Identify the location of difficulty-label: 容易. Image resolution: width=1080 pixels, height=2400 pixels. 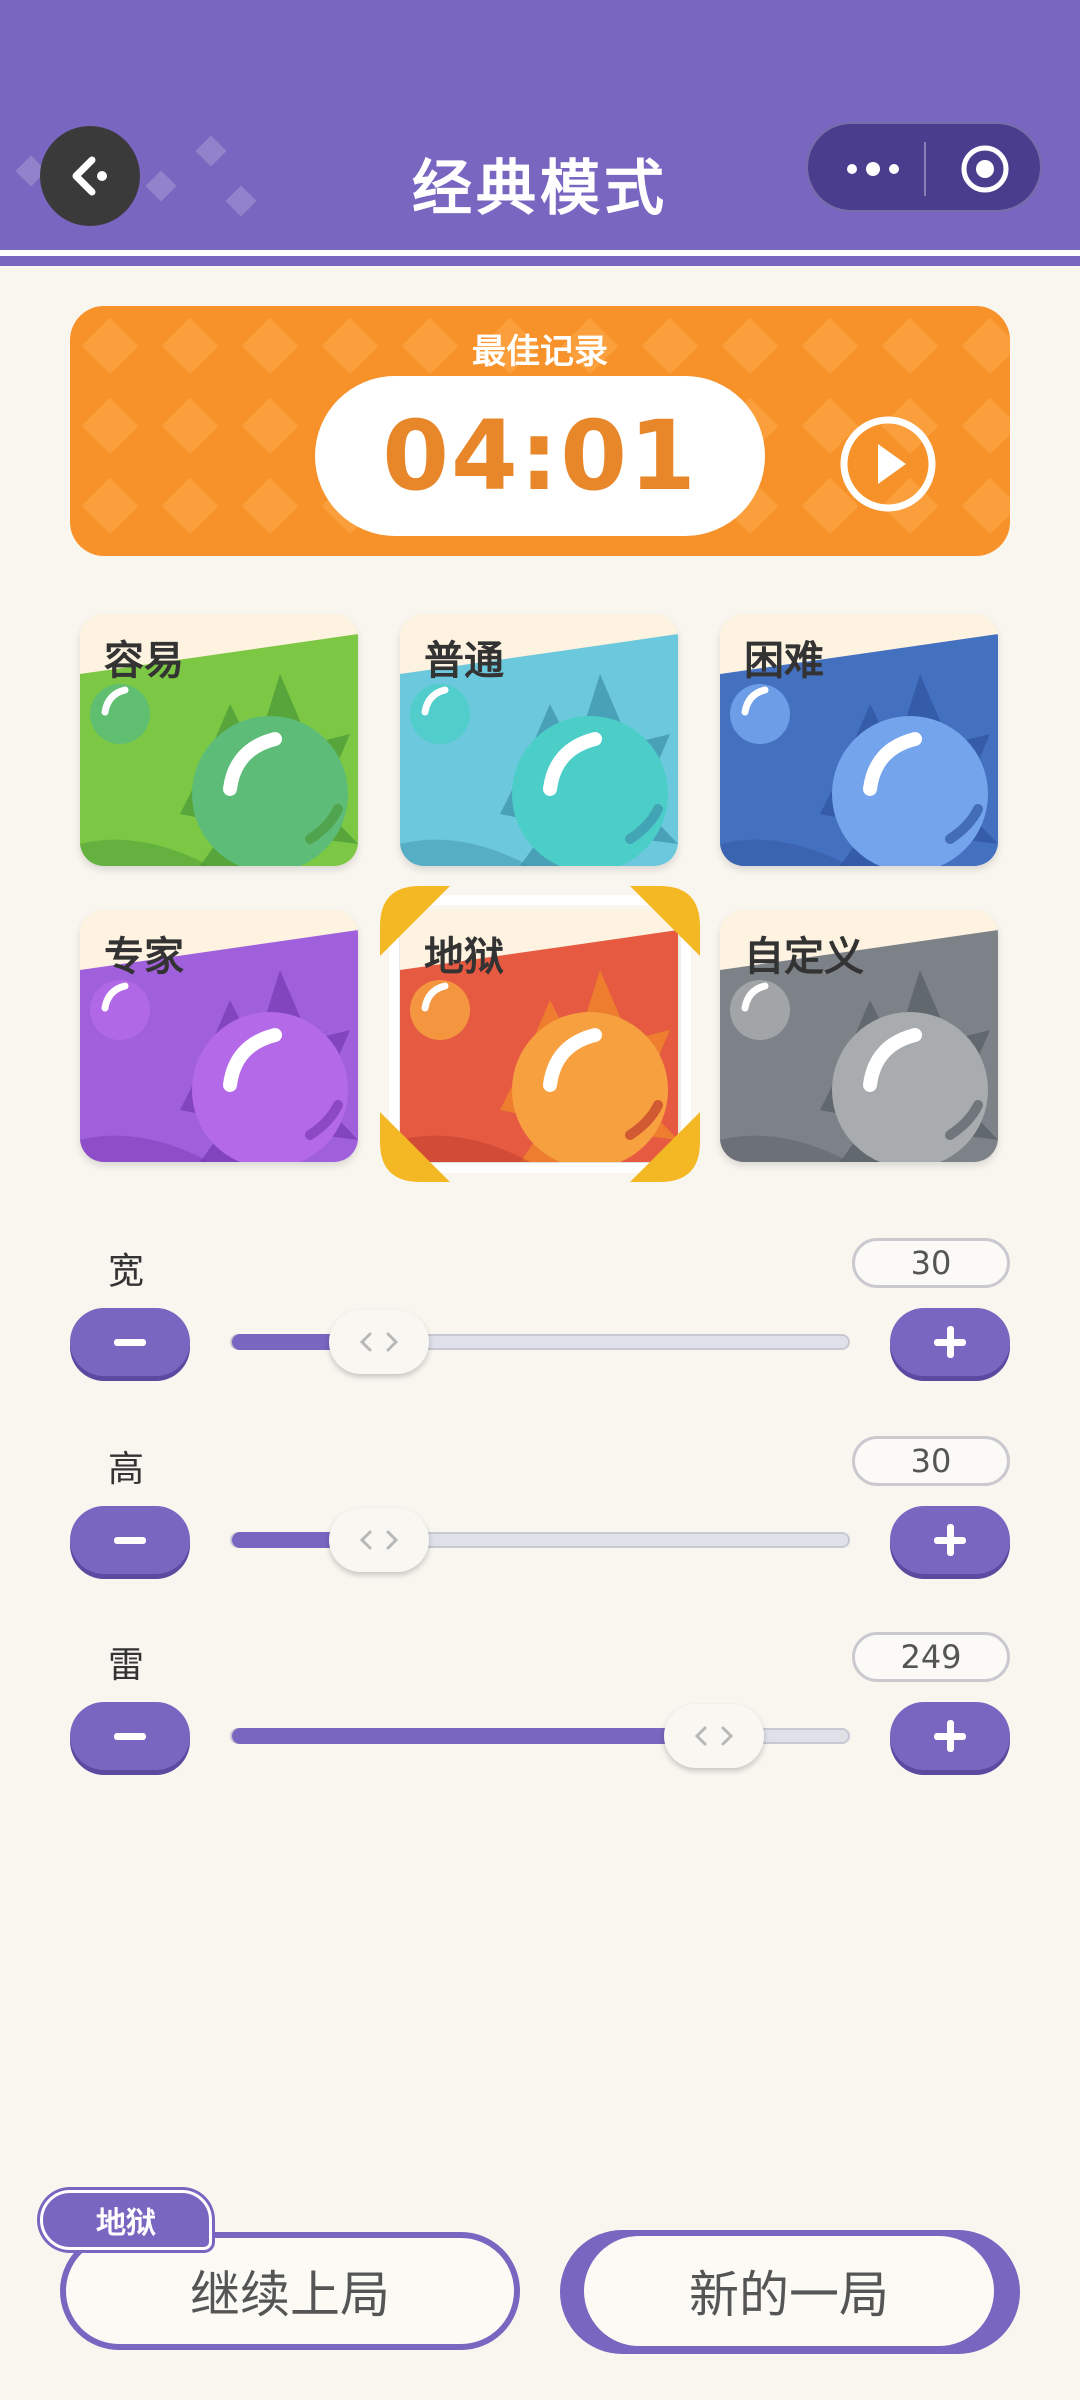
(144, 661).